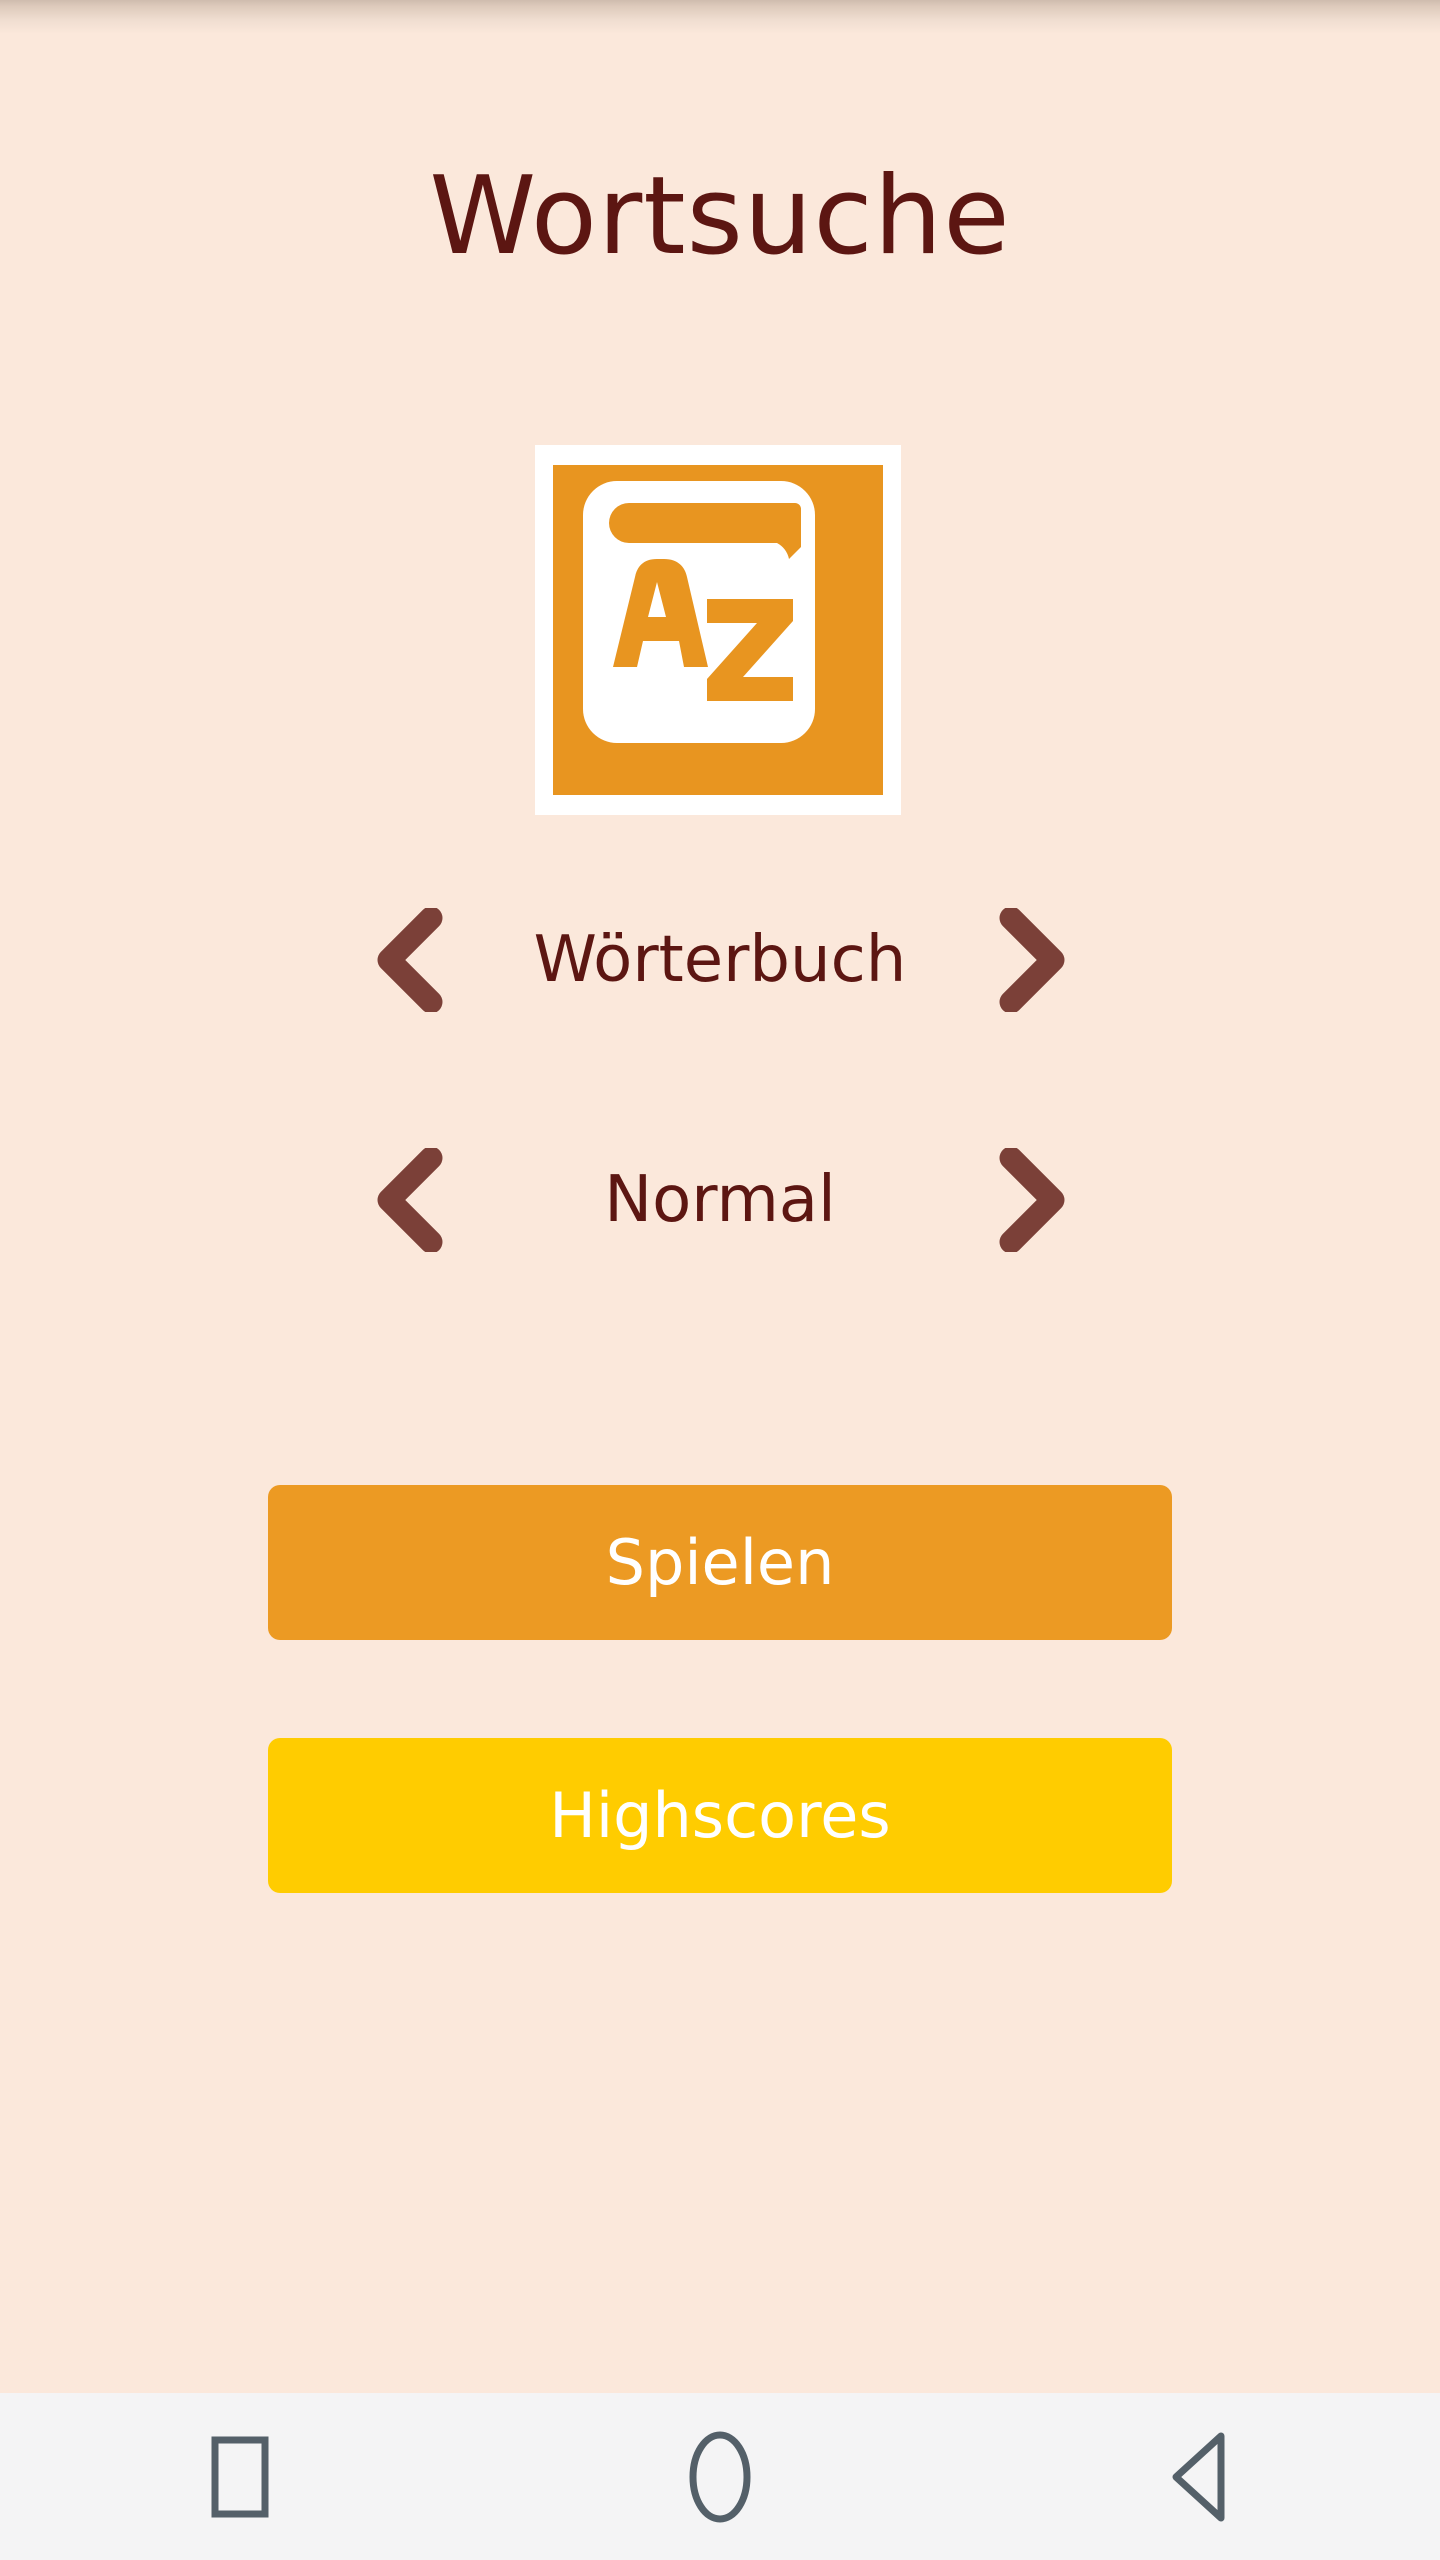  I want to click on dictionary-next-button, so click(1031, 960).